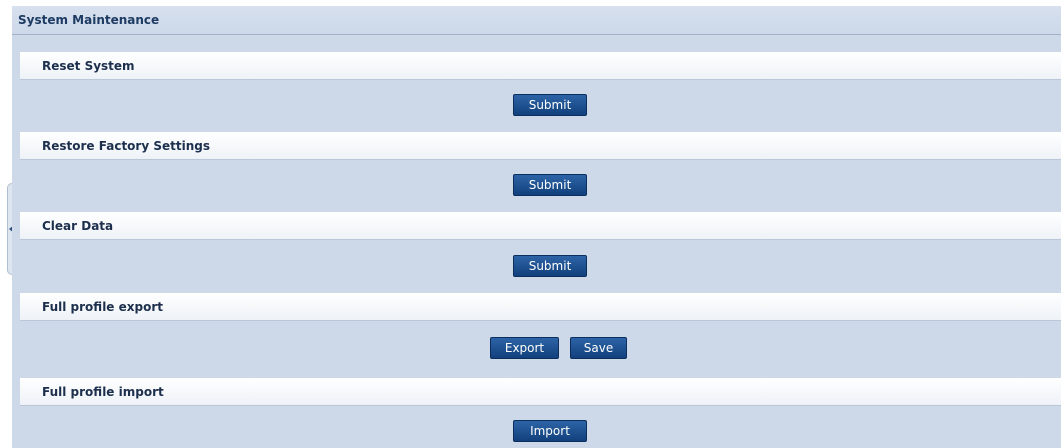 The image size is (1061, 448). What do you see at coordinates (540, 146) in the screenshot?
I see `section-title-restore-factory-settings: Restore Factory Settings` at bounding box center [540, 146].